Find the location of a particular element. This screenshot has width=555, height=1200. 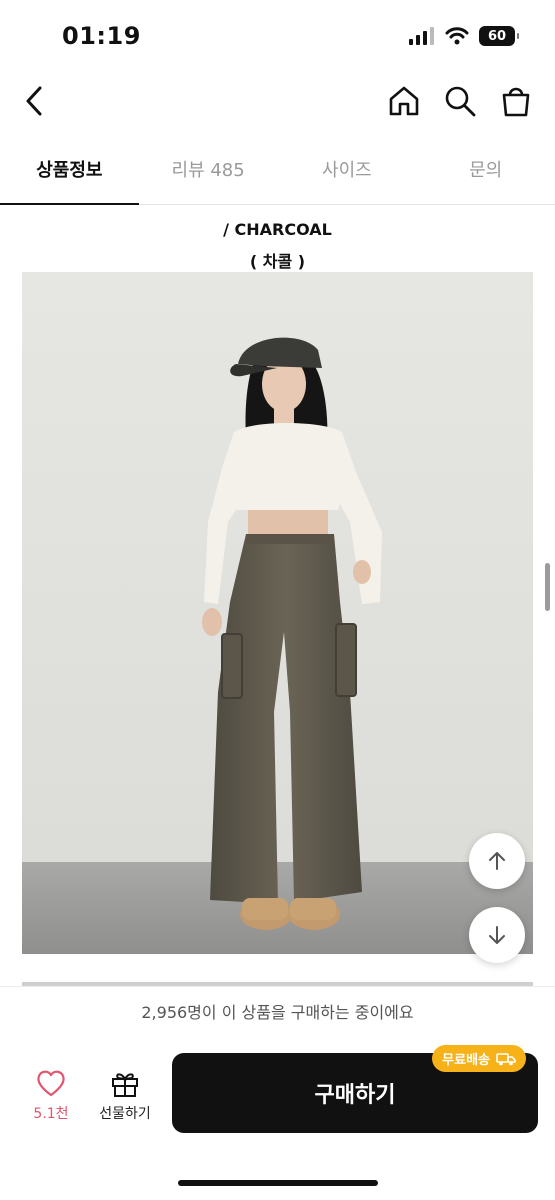

gift-label: 선물하기 is located at coordinates (125, 1114).